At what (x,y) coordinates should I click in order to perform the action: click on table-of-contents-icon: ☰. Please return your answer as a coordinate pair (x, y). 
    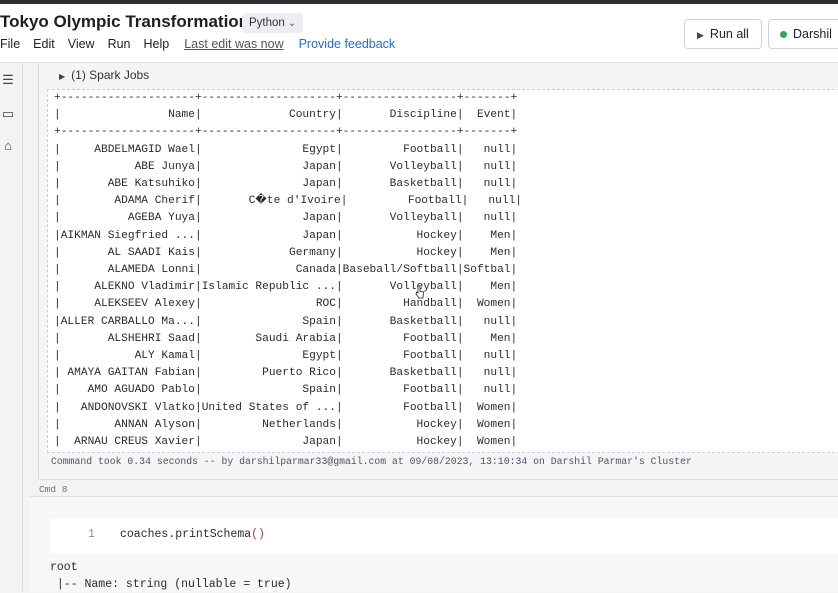
    Looking at the image, I should click on (8, 80).